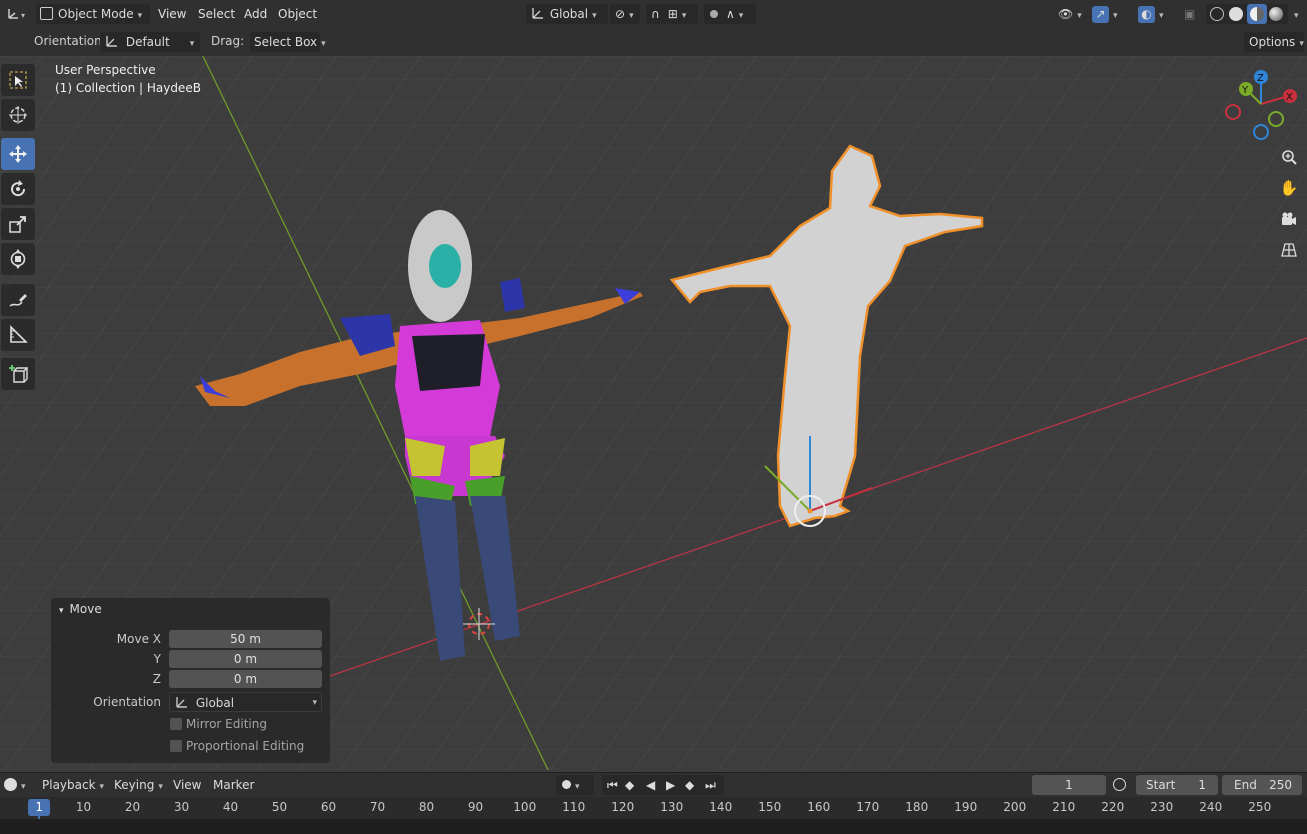 Image resolution: width=1307 pixels, height=834 pixels. I want to click on end-label: End, so click(1245, 785).